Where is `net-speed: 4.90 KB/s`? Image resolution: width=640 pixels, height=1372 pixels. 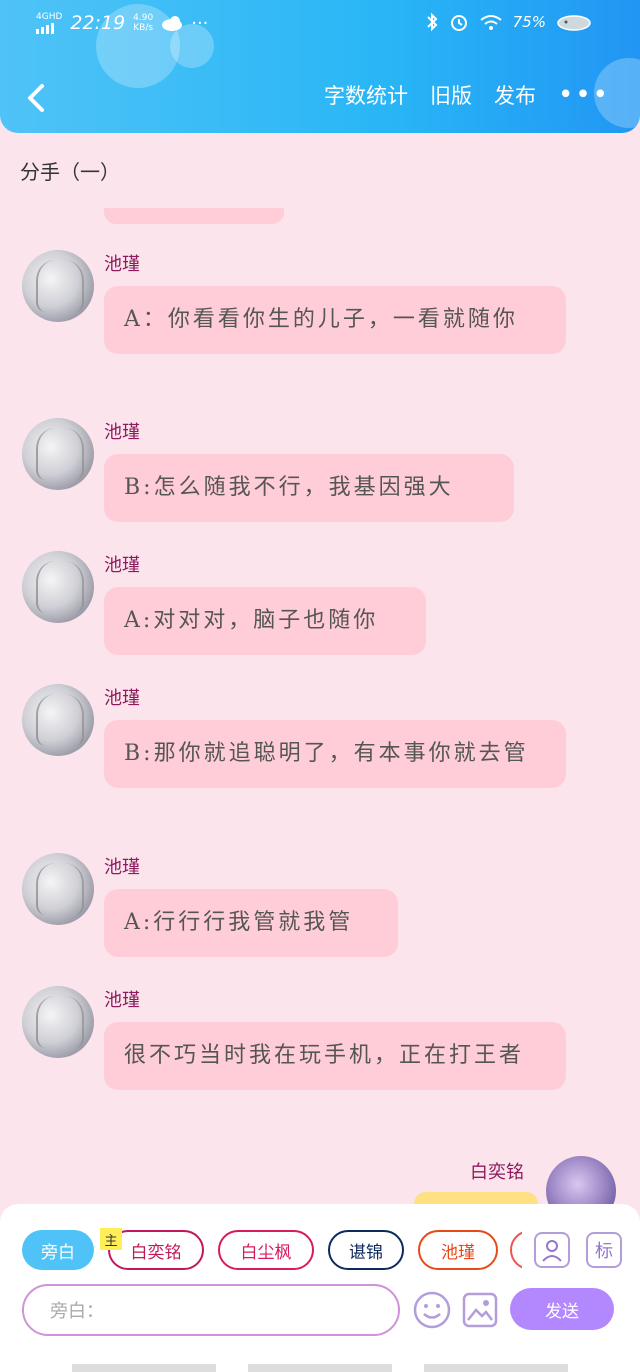
net-speed: 4.90 KB/s is located at coordinates (143, 23).